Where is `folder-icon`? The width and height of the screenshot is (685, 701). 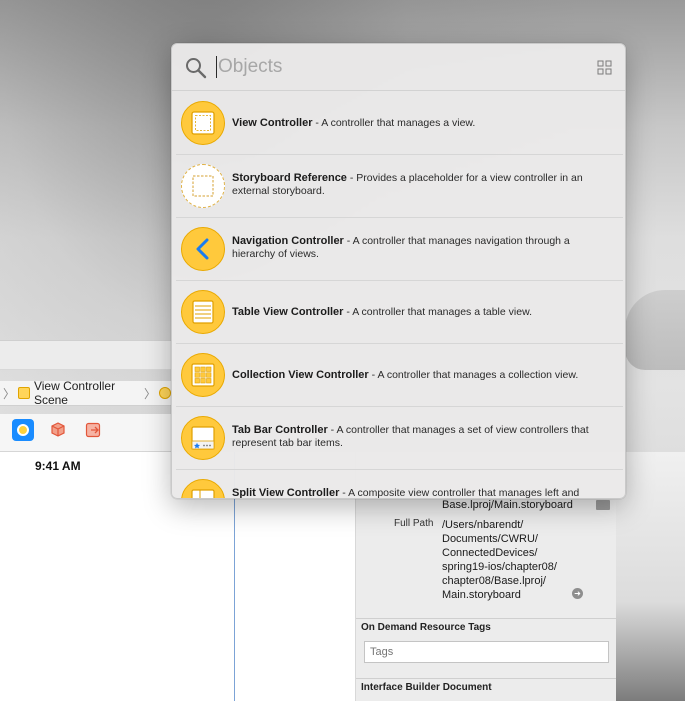 folder-icon is located at coordinates (603, 505).